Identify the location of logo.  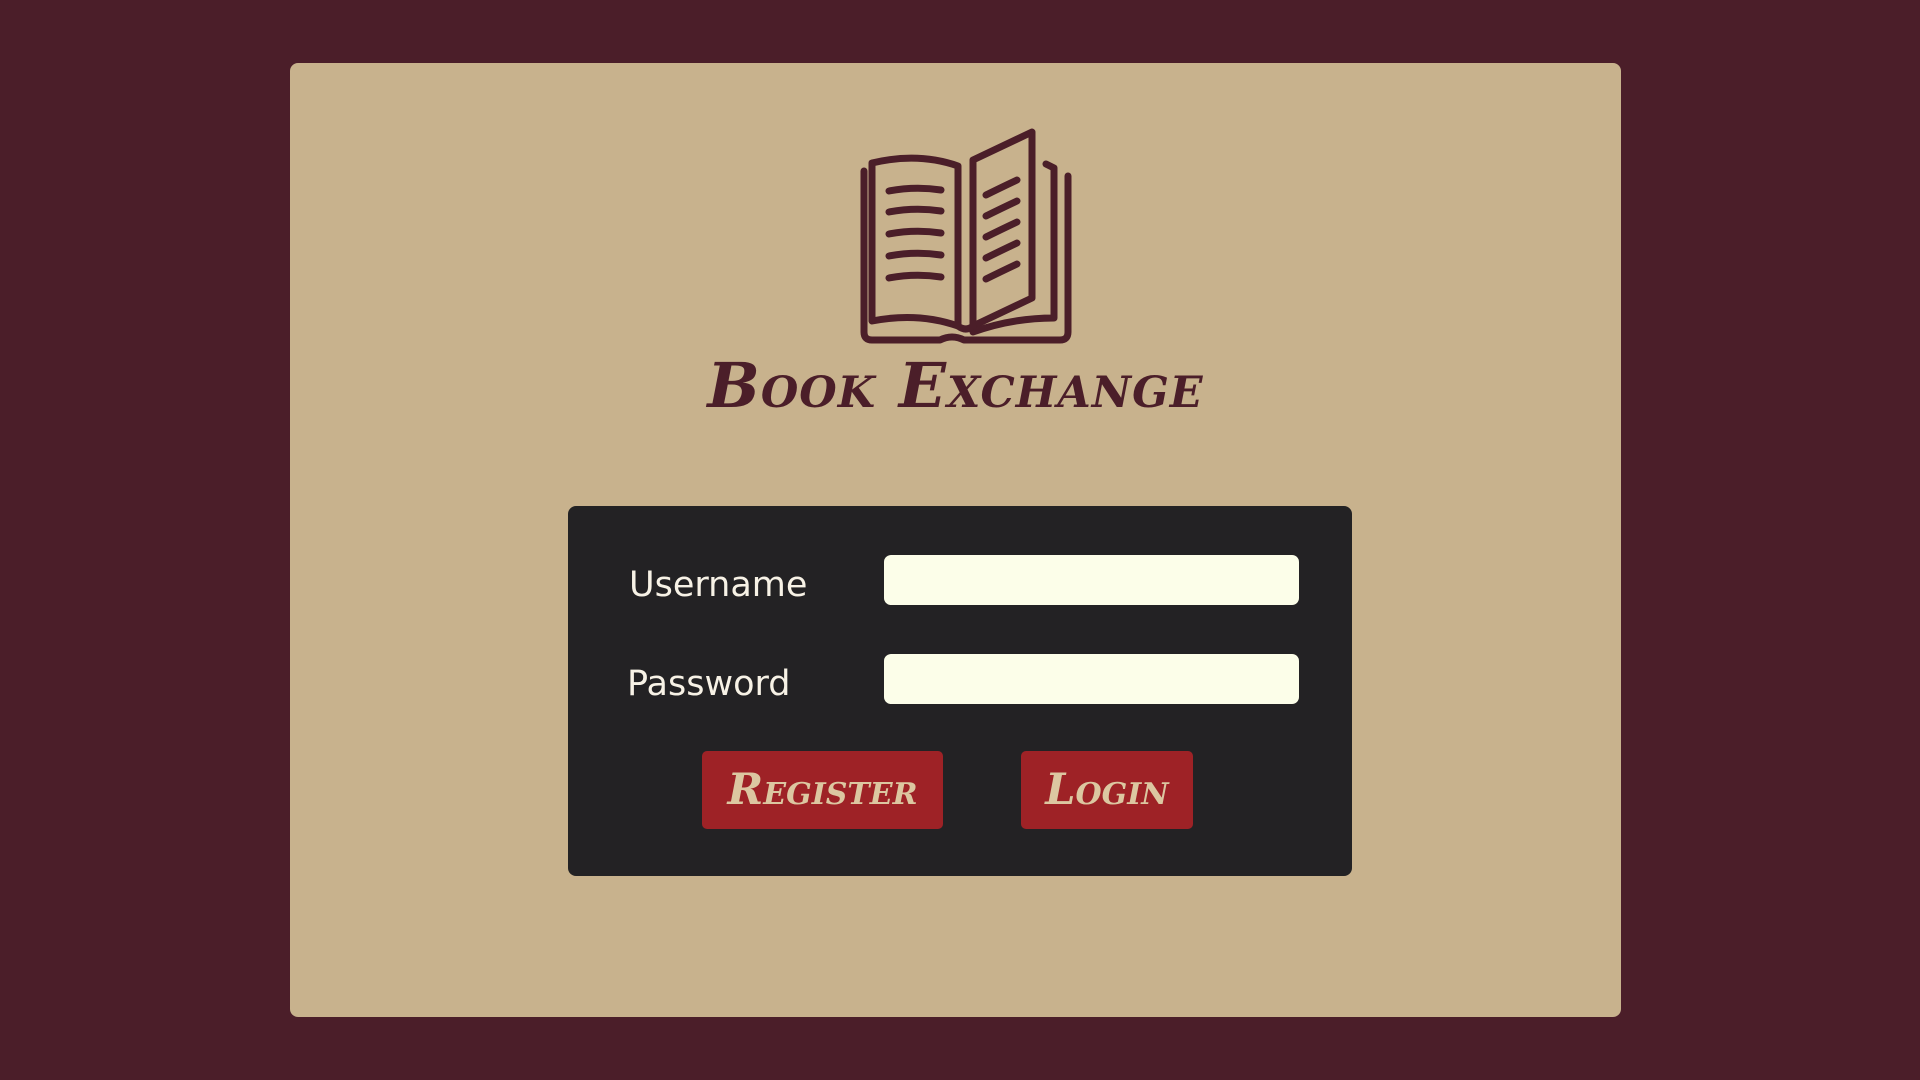
(966, 233).